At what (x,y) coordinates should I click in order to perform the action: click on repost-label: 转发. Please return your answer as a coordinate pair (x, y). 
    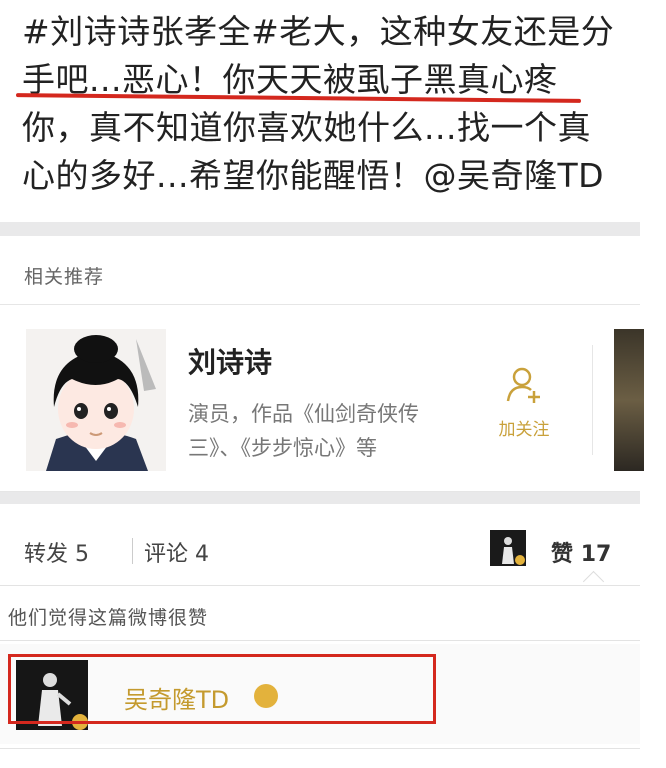
    Looking at the image, I should click on (46, 554).